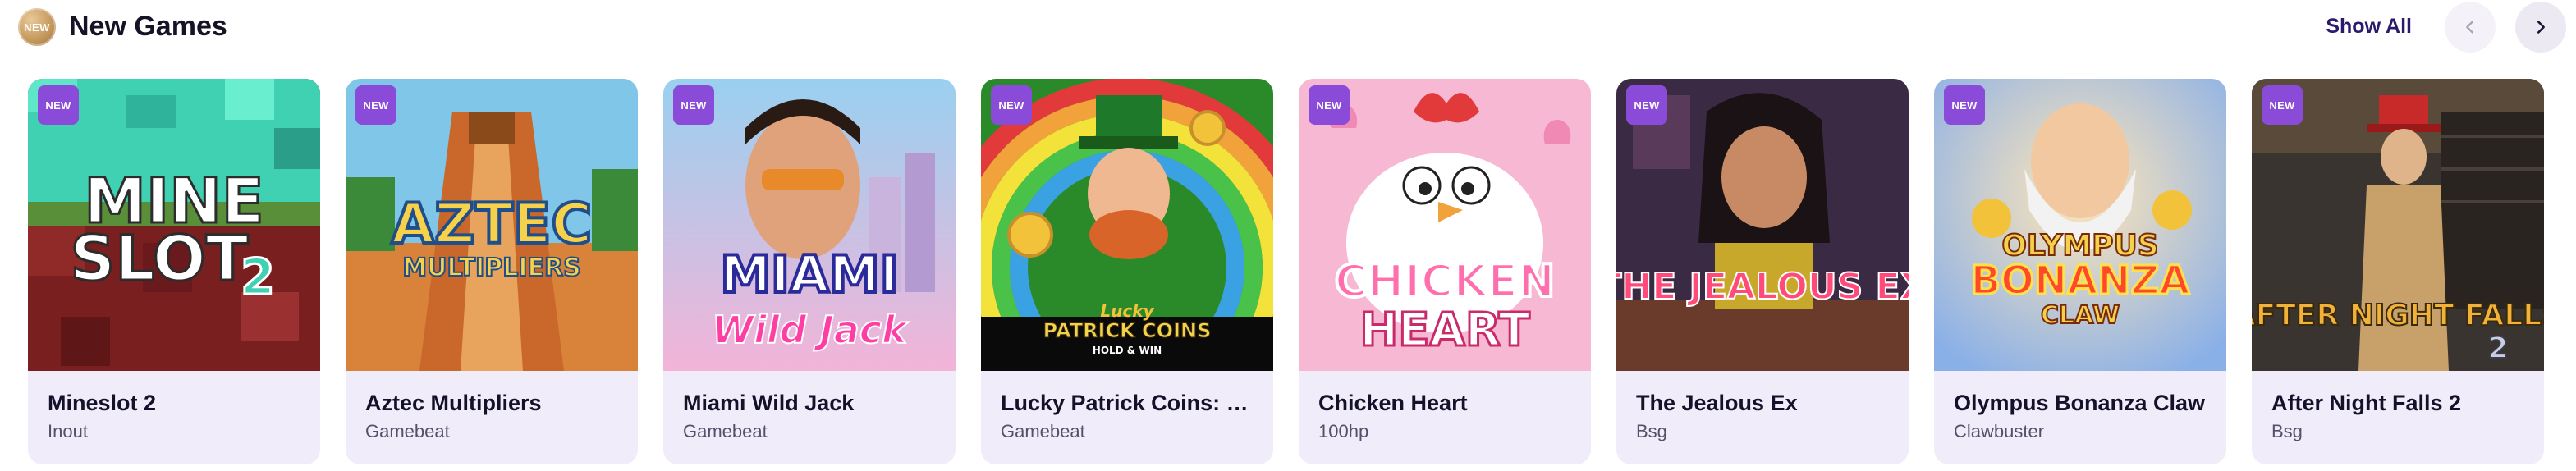 The height and width of the screenshot is (471, 2576). What do you see at coordinates (2080, 403) in the screenshot?
I see `game-title: Olympus Bonanza Claw` at bounding box center [2080, 403].